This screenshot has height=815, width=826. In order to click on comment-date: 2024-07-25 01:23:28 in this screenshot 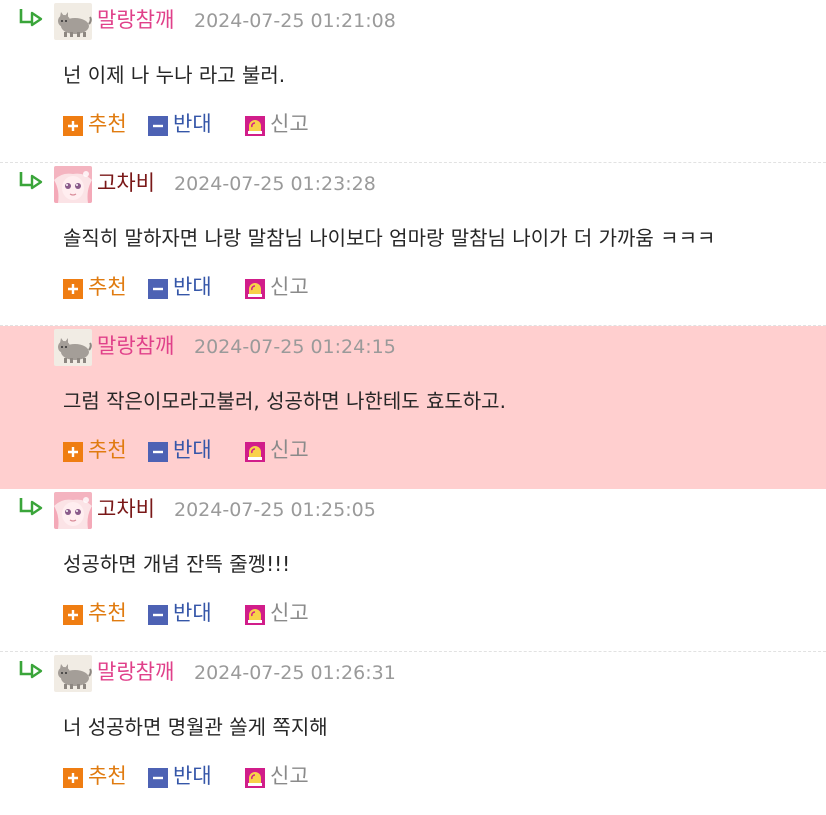, I will do `click(275, 184)`.